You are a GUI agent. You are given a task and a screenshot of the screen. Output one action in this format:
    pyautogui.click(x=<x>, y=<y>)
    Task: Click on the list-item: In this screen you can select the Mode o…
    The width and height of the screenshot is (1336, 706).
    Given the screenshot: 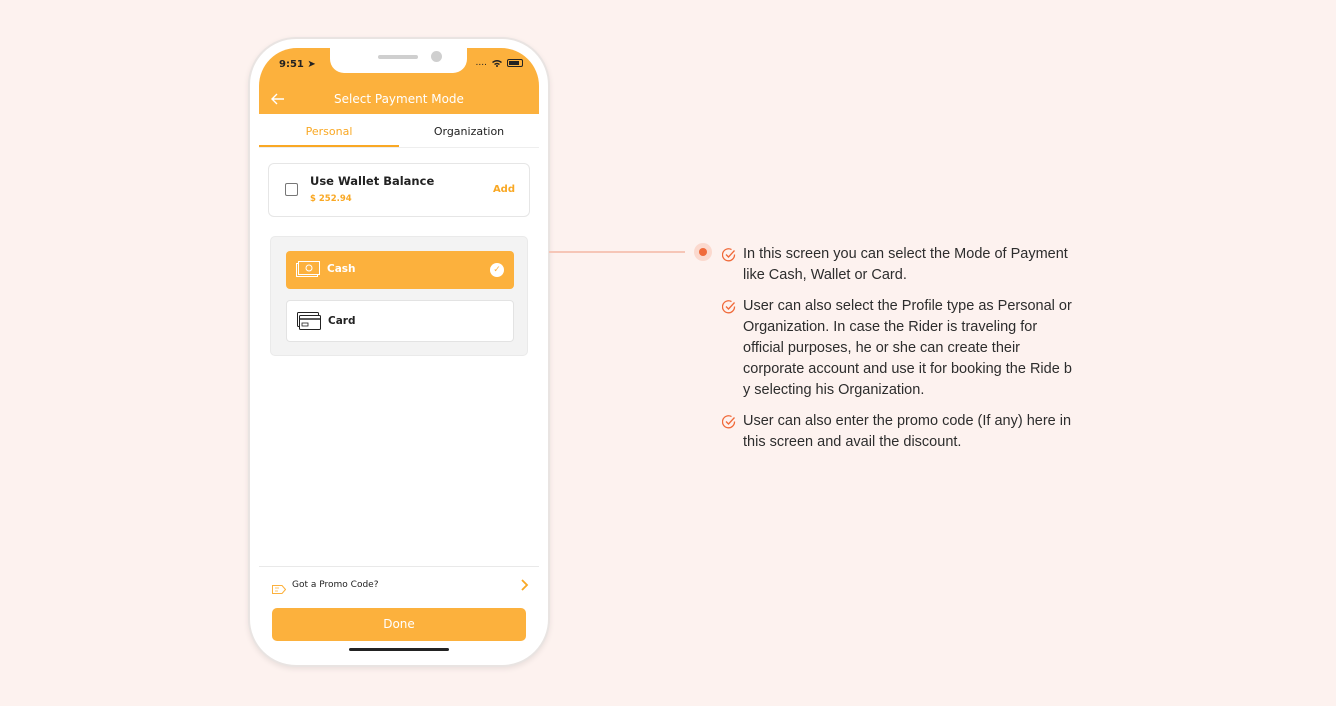 What is the action you would take?
    pyautogui.click(x=901, y=265)
    